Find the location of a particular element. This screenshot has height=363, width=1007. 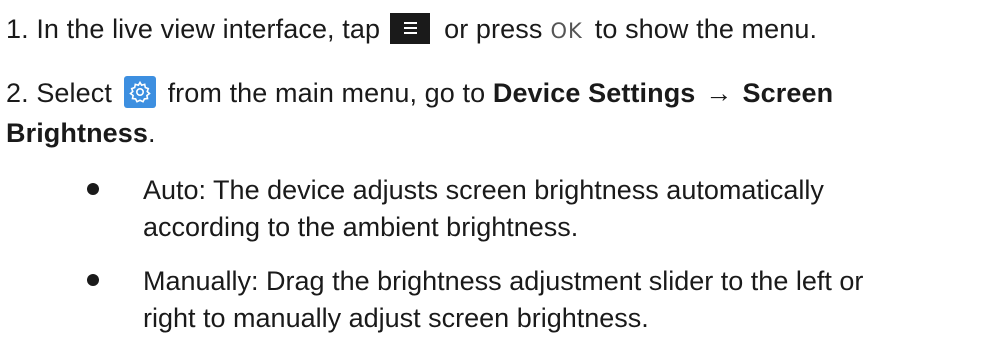

step-2-continued: Brightness. is located at coordinates (81, 133).